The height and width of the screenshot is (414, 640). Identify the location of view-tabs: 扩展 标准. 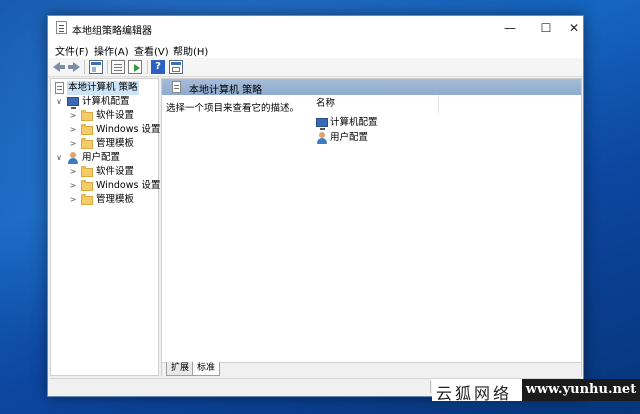
(371, 369).